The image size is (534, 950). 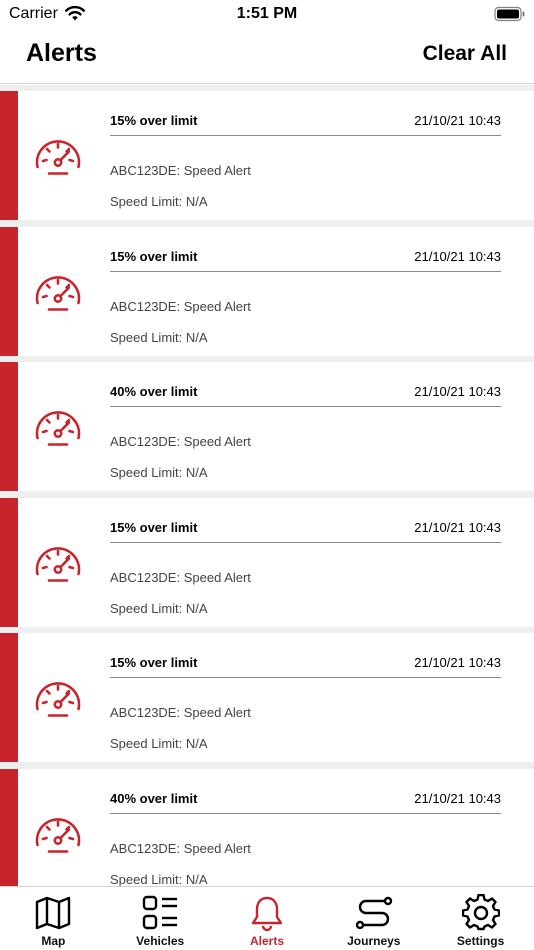 I want to click on battery-icon, so click(x=509, y=14).